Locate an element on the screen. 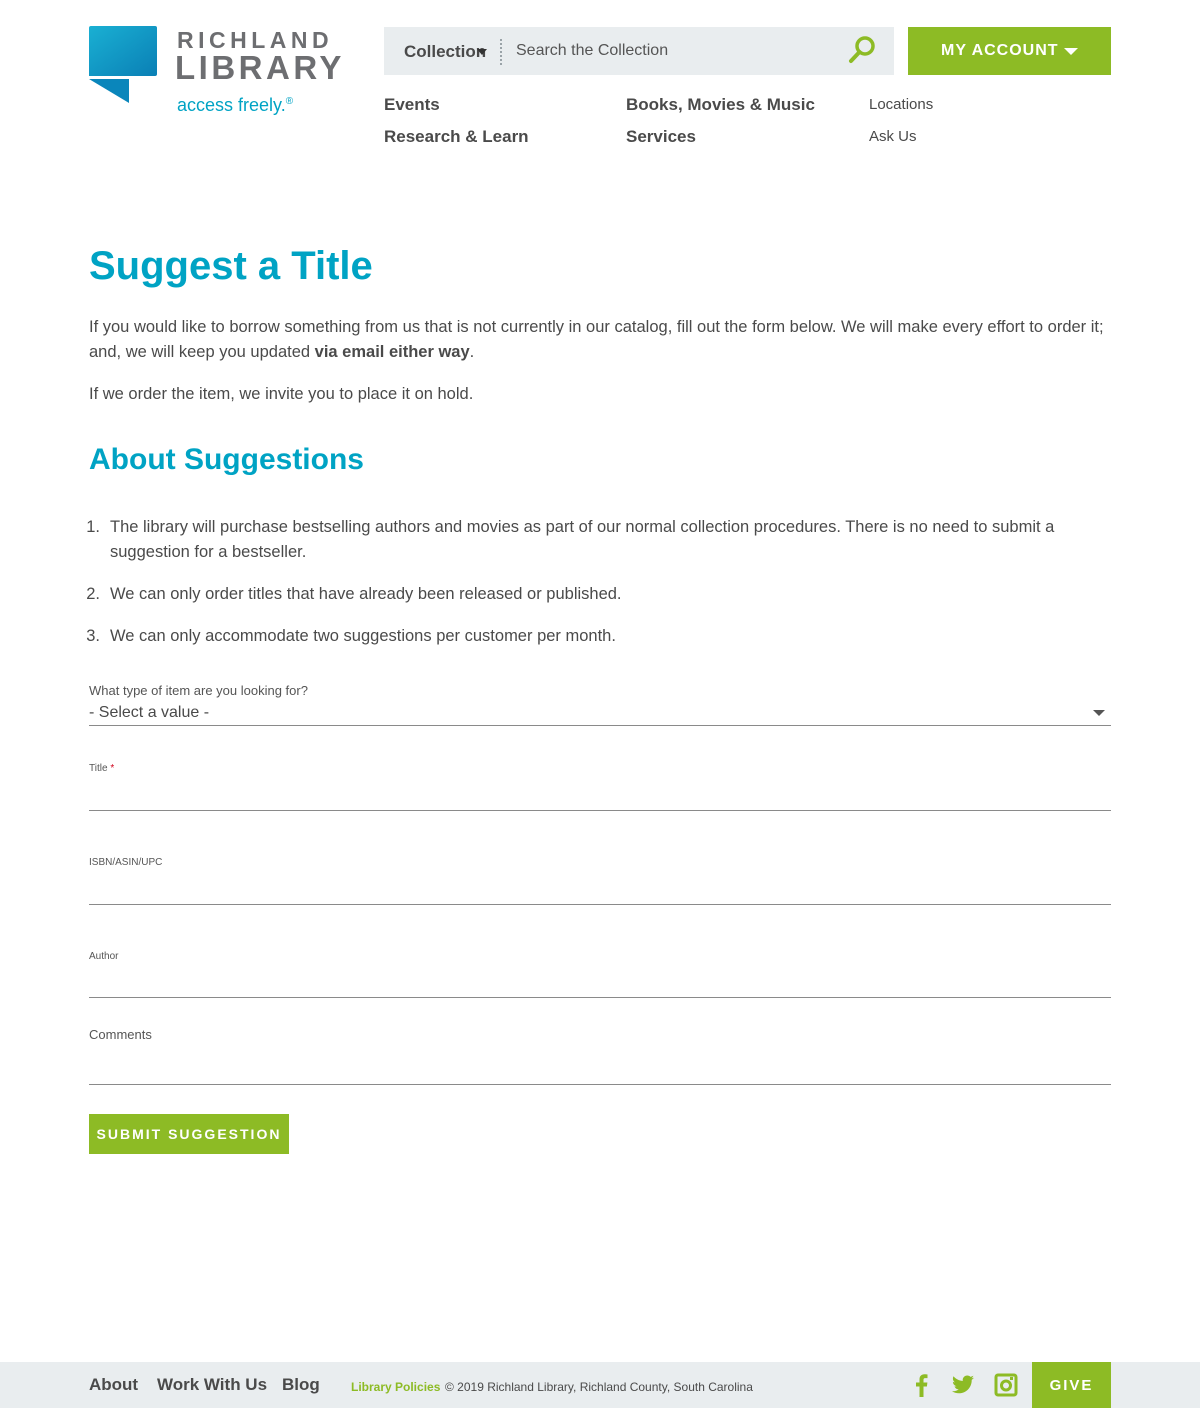 The width and height of the screenshot is (1200, 1408). nav-services: Services is located at coordinates (661, 137).